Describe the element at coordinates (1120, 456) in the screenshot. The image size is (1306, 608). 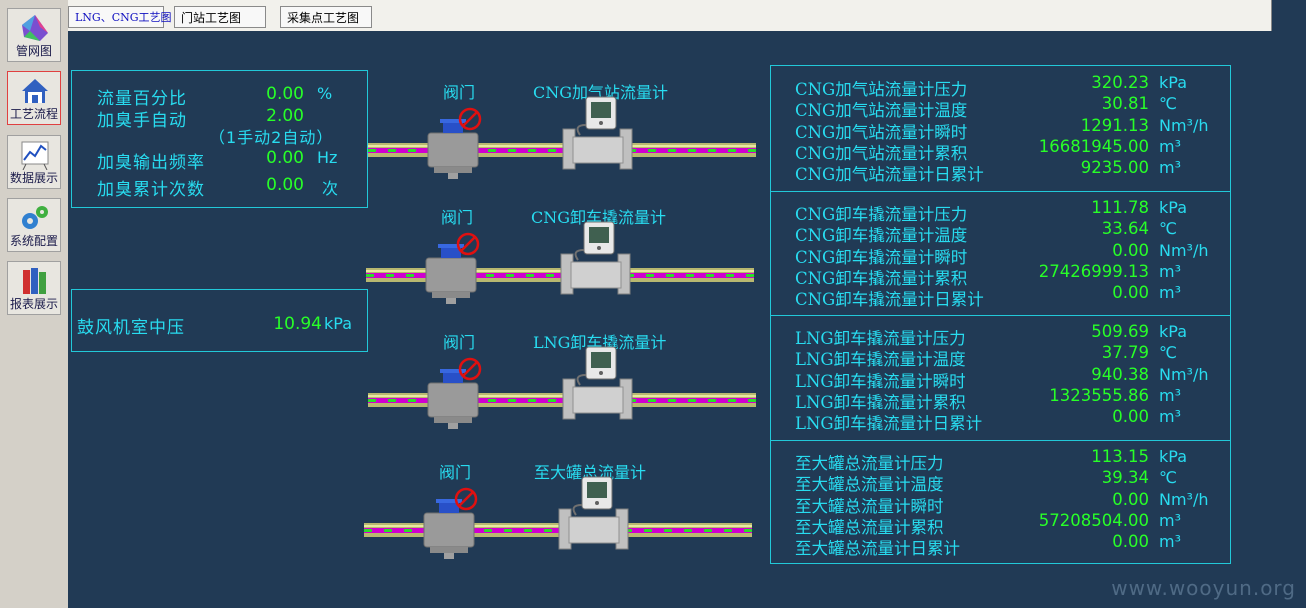
I see `meter-row-value: 113.15` at that location.